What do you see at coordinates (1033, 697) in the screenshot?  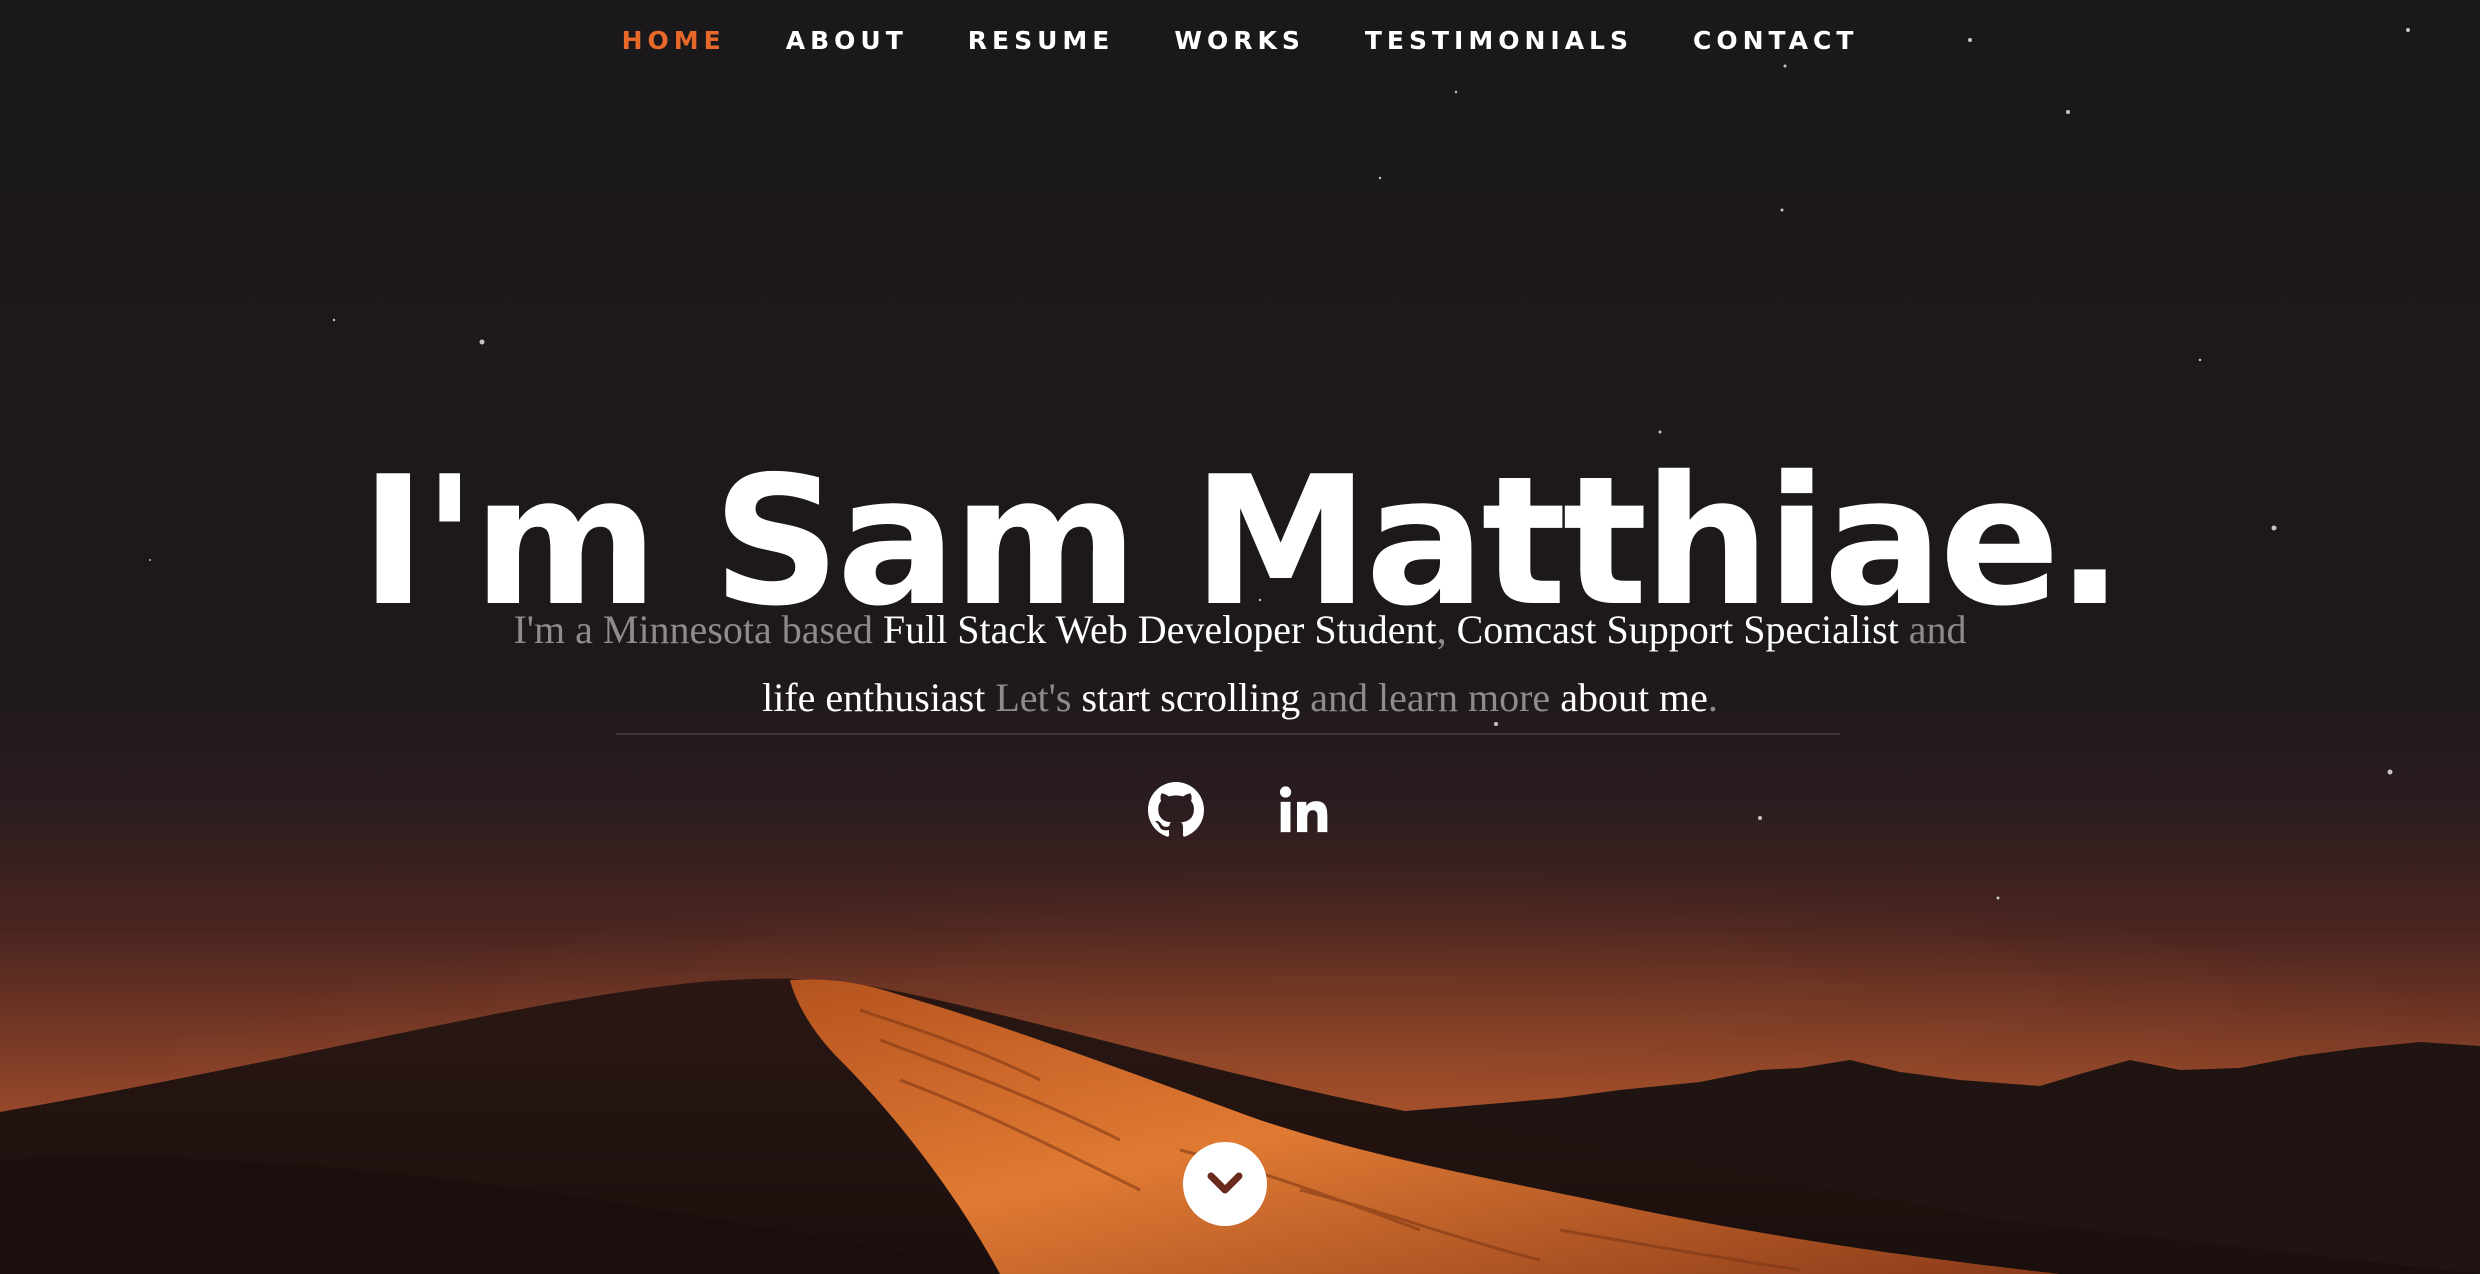 I see `intro-text-part: Let's` at bounding box center [1033, 697].